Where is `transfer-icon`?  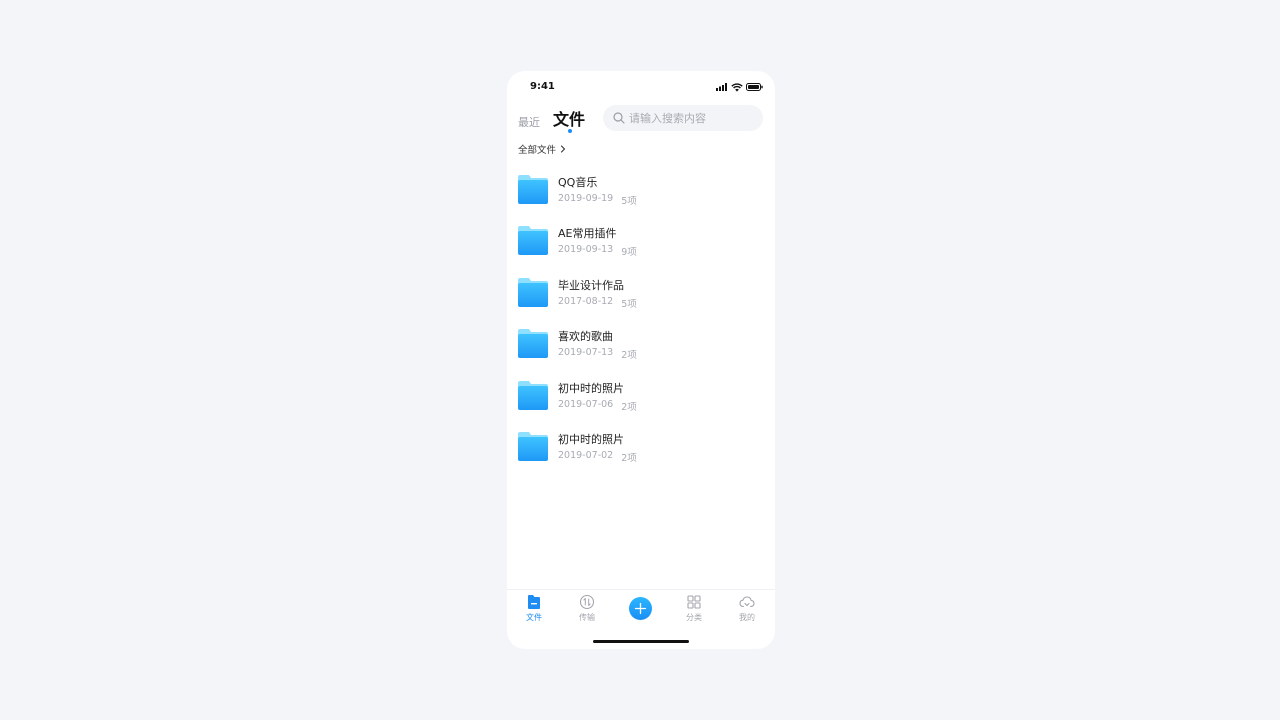 transfer-icon is located at coordinates (587, 602).